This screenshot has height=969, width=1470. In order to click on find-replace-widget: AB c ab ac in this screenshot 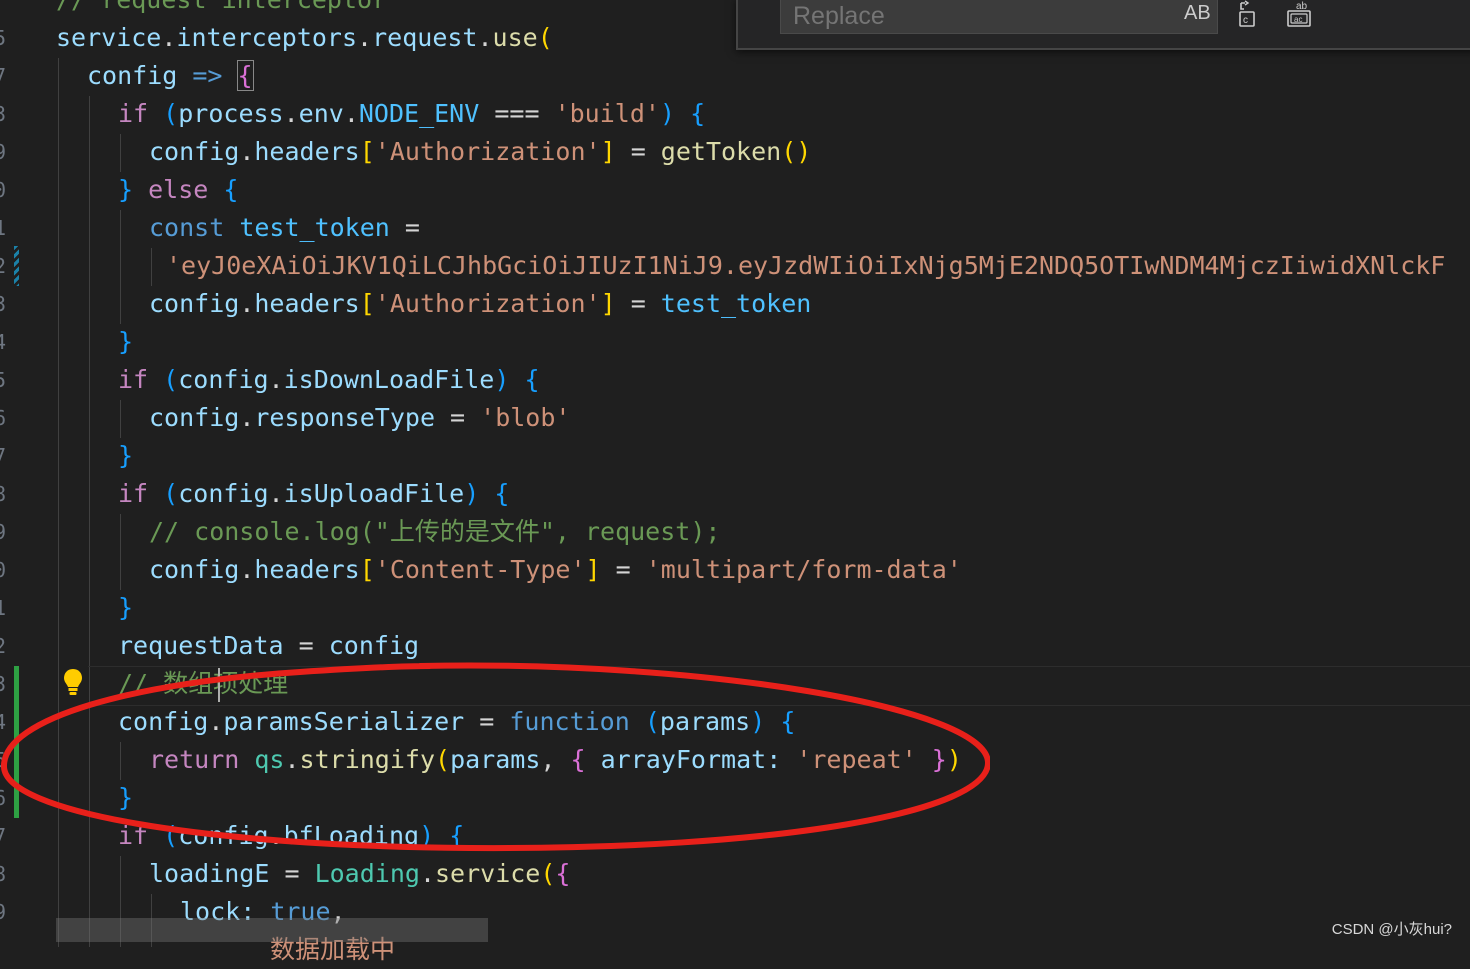, I will do `click(1103, 25)`.